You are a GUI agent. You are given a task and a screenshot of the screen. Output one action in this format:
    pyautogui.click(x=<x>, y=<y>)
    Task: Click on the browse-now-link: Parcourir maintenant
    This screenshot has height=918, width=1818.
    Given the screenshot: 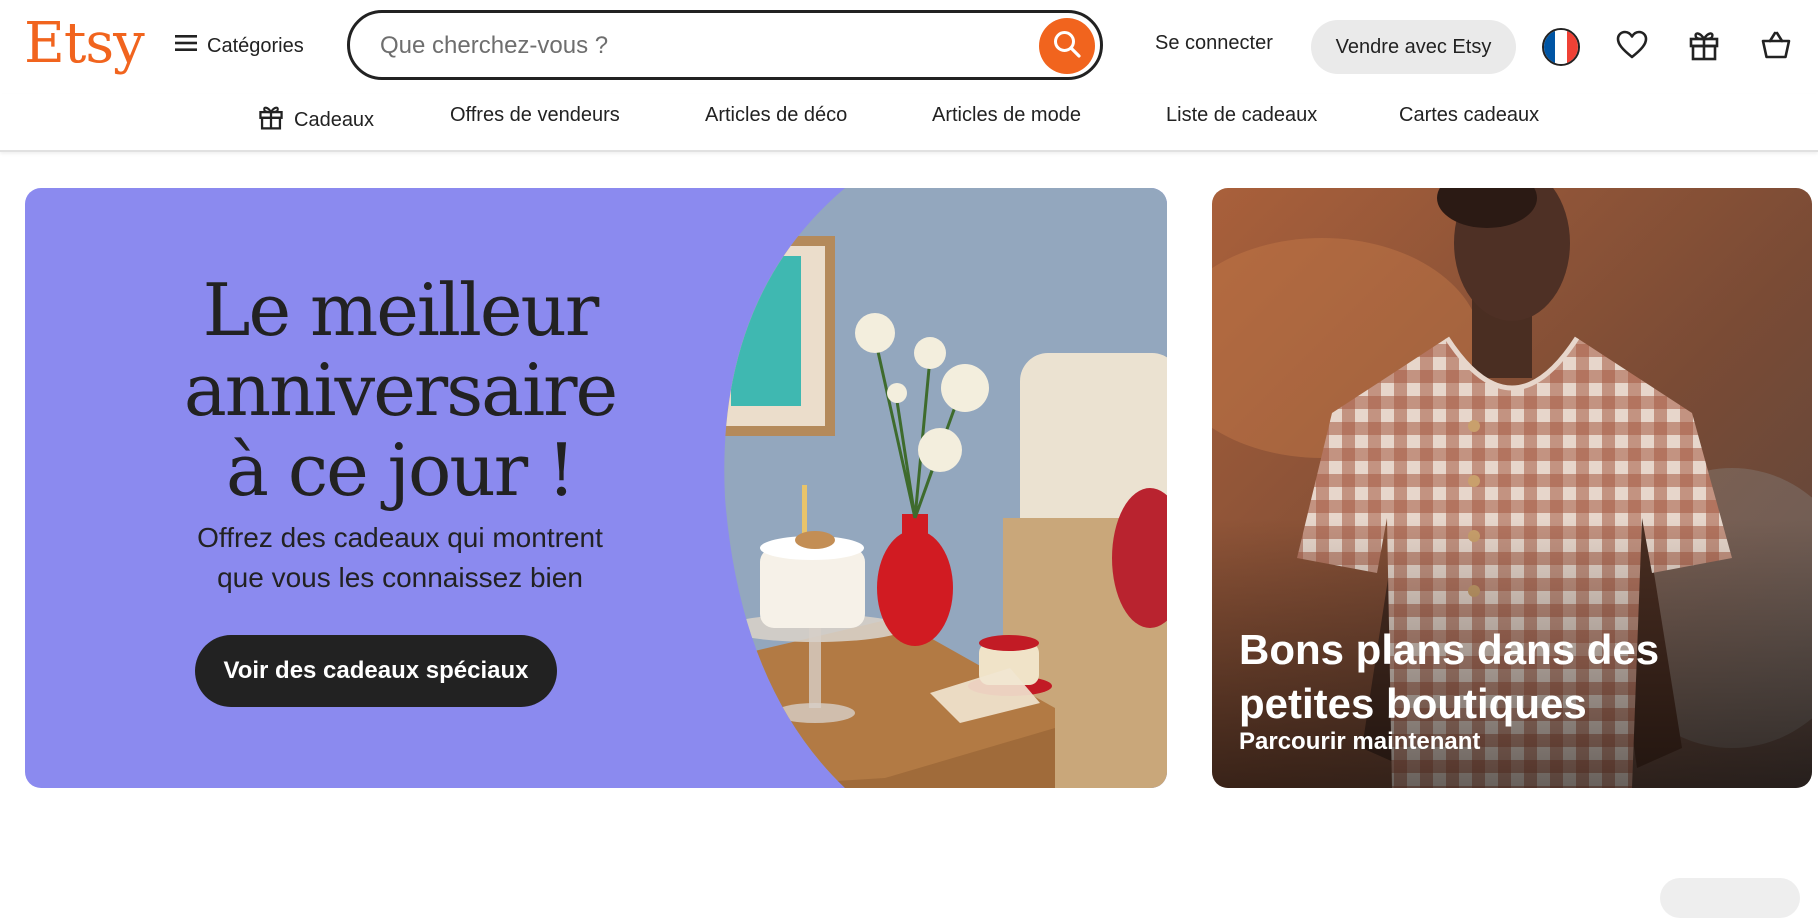 What is the action you would take?
    pyautogui.click(x=1359, y=742)
    